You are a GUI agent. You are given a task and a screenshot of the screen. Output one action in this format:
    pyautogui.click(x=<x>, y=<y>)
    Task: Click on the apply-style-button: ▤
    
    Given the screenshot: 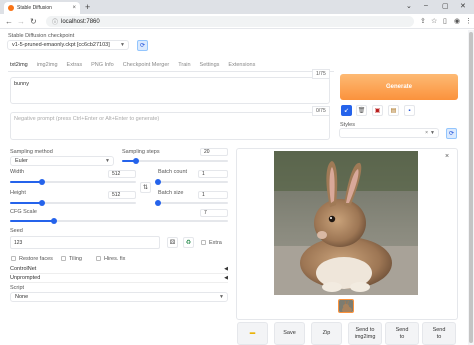 What is the action you would take?
    pyautogui.click(x=393, y=110)
    